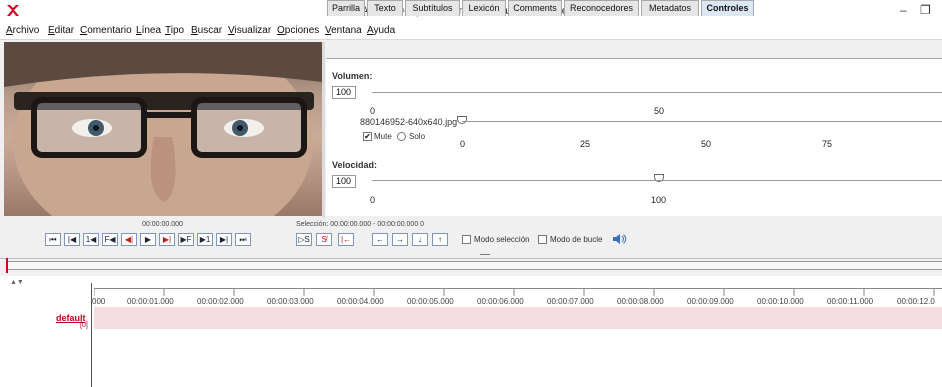 This screenshot has width=942, height=387. Describe the element at coordinates (727, 8) in the screenshot. I see `tab-controles: Controles` at that location.